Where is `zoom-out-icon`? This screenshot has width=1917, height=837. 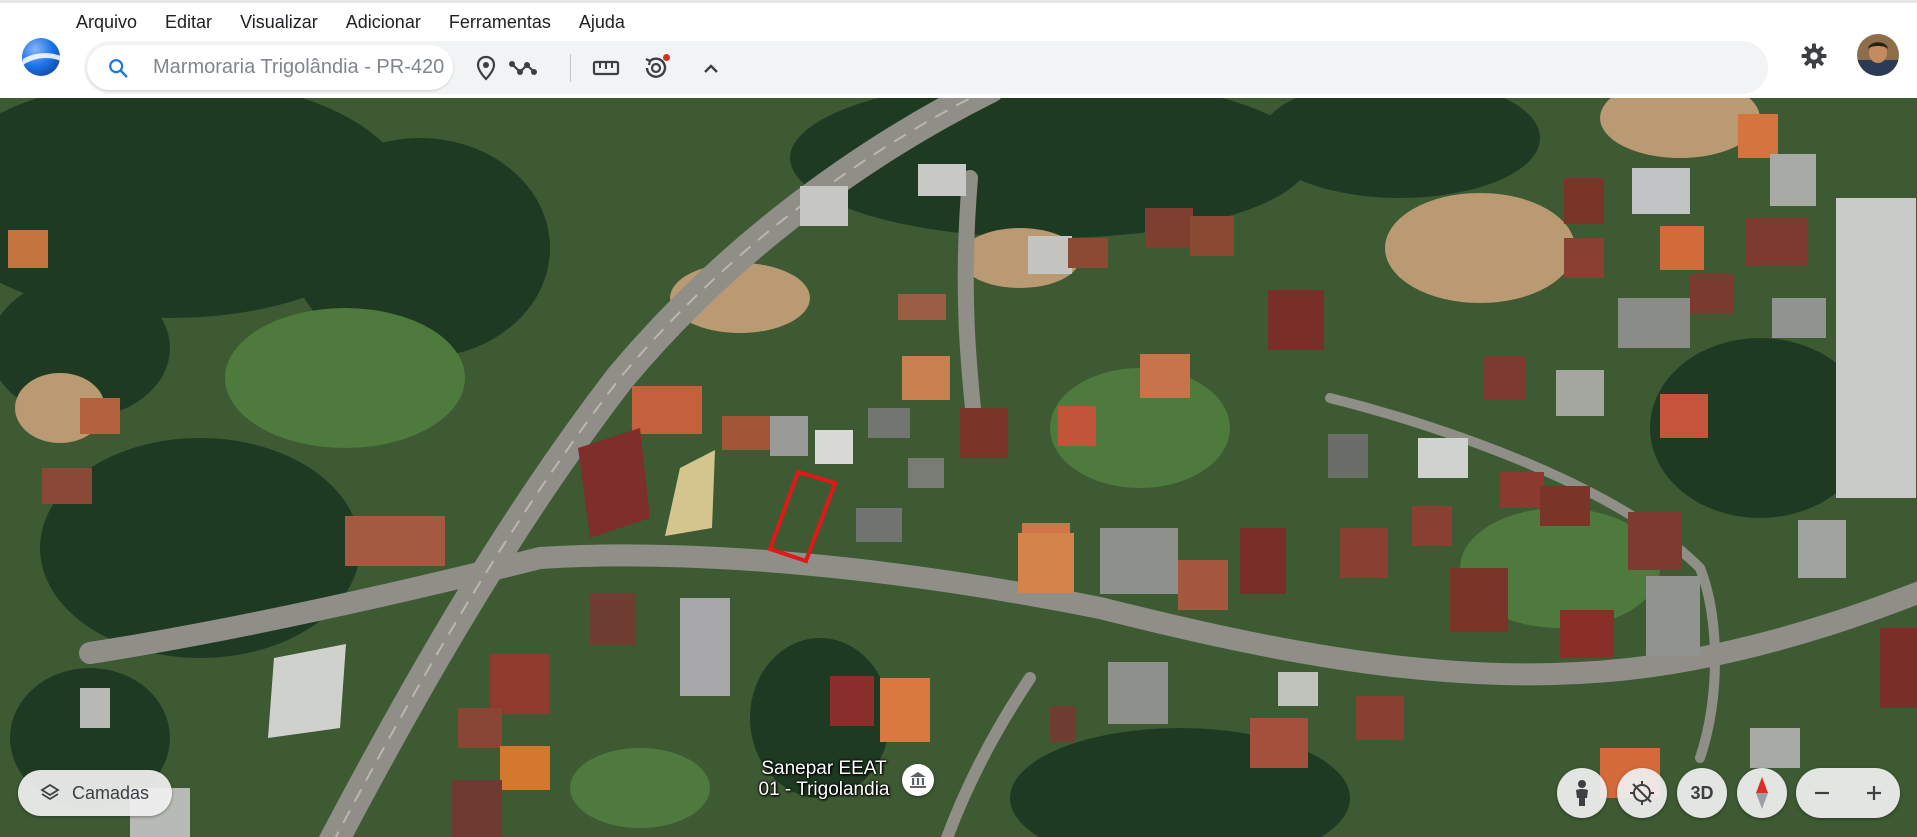 zoom-out-icon is located at coordinates (1822, 793).